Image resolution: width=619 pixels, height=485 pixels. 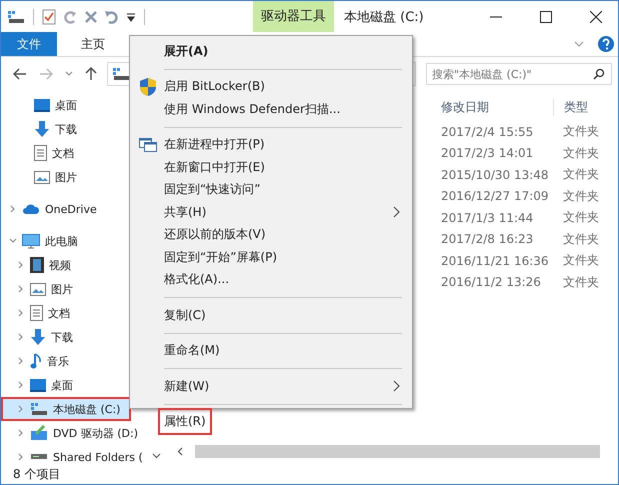 I want to click on maximize-icon, so click(x=546, y=16).